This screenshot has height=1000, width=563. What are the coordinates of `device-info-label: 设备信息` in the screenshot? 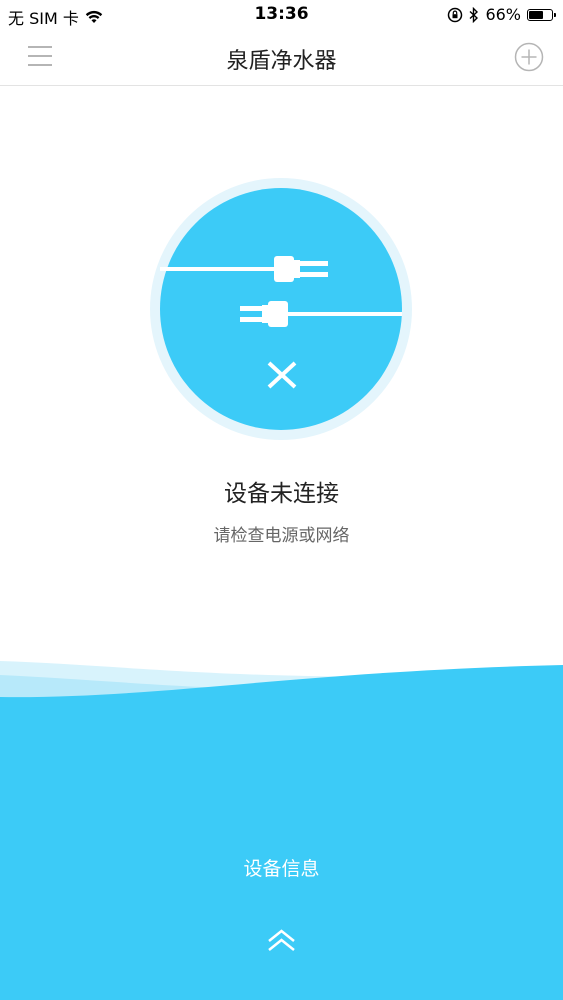 It's located at (281, 867).